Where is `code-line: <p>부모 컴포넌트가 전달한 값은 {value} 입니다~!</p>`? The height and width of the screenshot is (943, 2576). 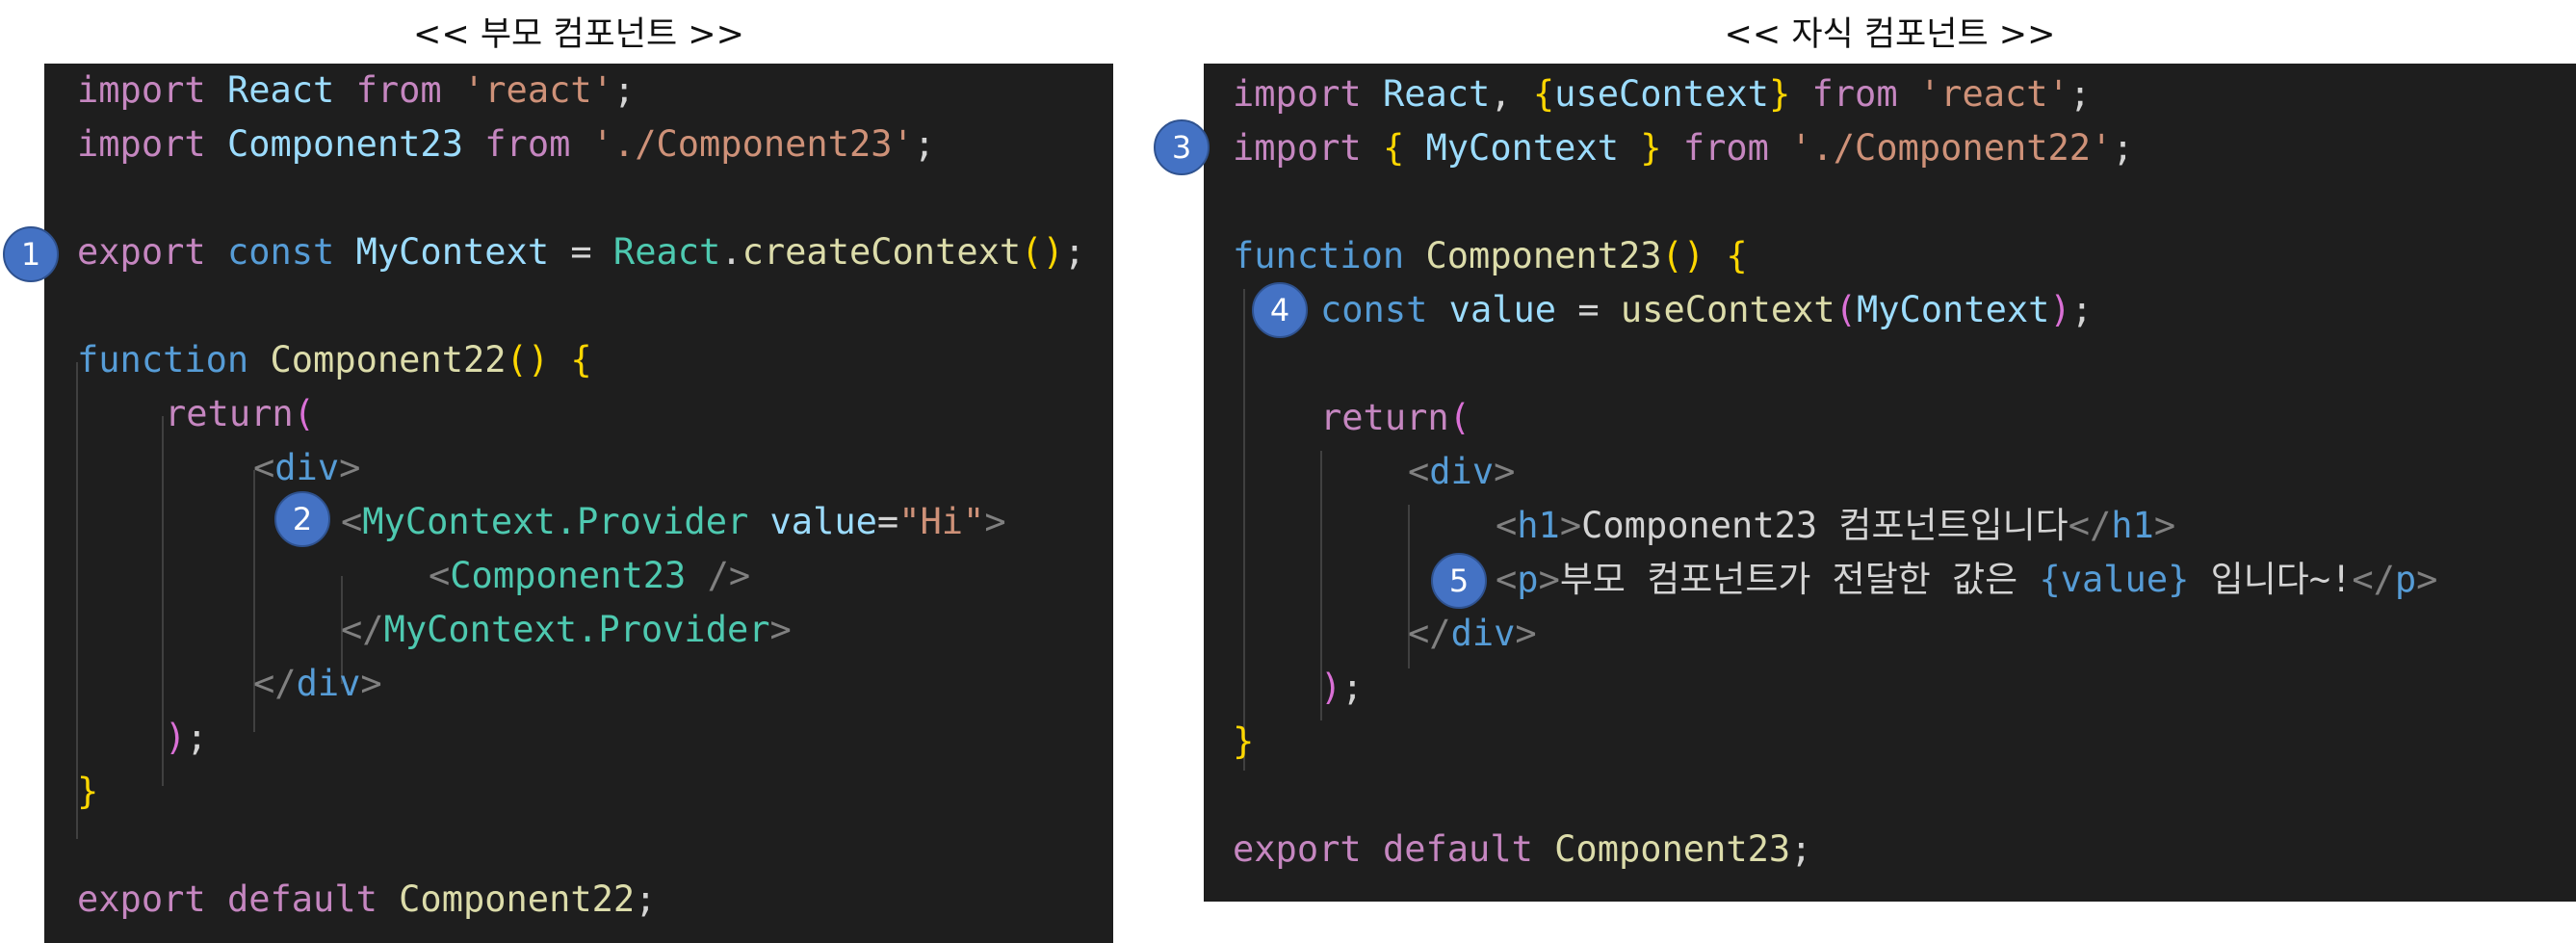 code-line: <p>부모 컴포넌트가 전달한 값은 {value} 입니다~!</p> is located at coordinates (1966, 580).